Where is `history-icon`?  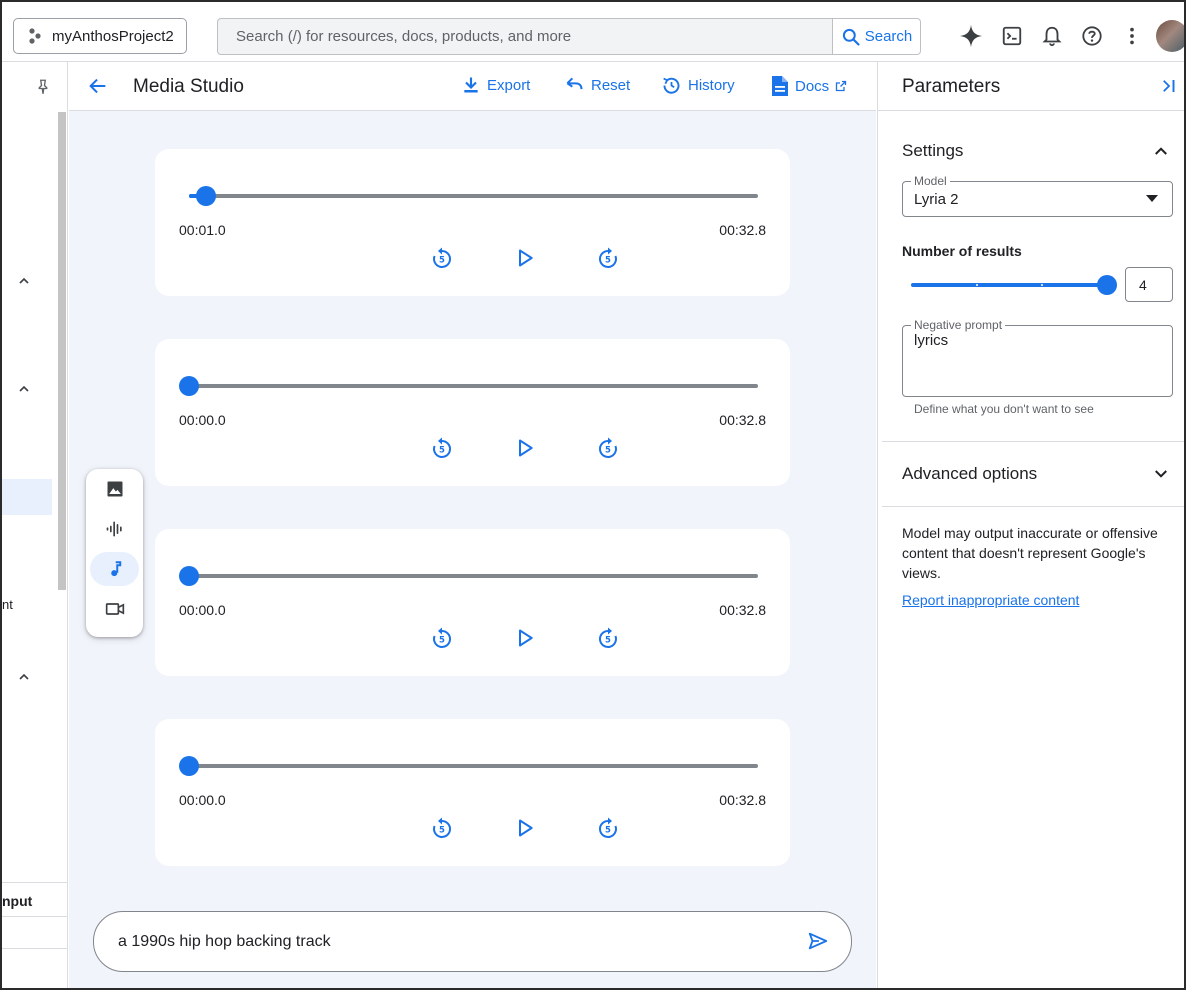 history-icon is located at coordinates (671, 85).